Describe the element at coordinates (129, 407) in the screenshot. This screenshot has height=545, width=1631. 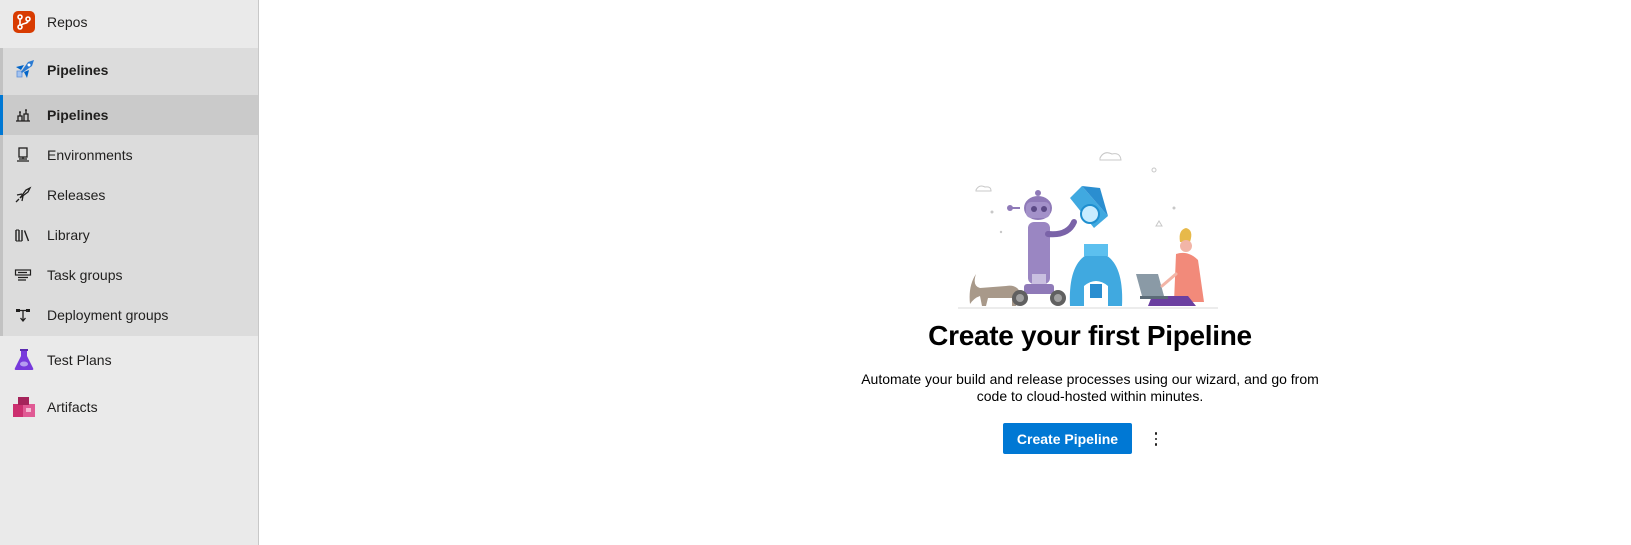
I see `sidebar-item-artifacts: Artifacts` at that location.